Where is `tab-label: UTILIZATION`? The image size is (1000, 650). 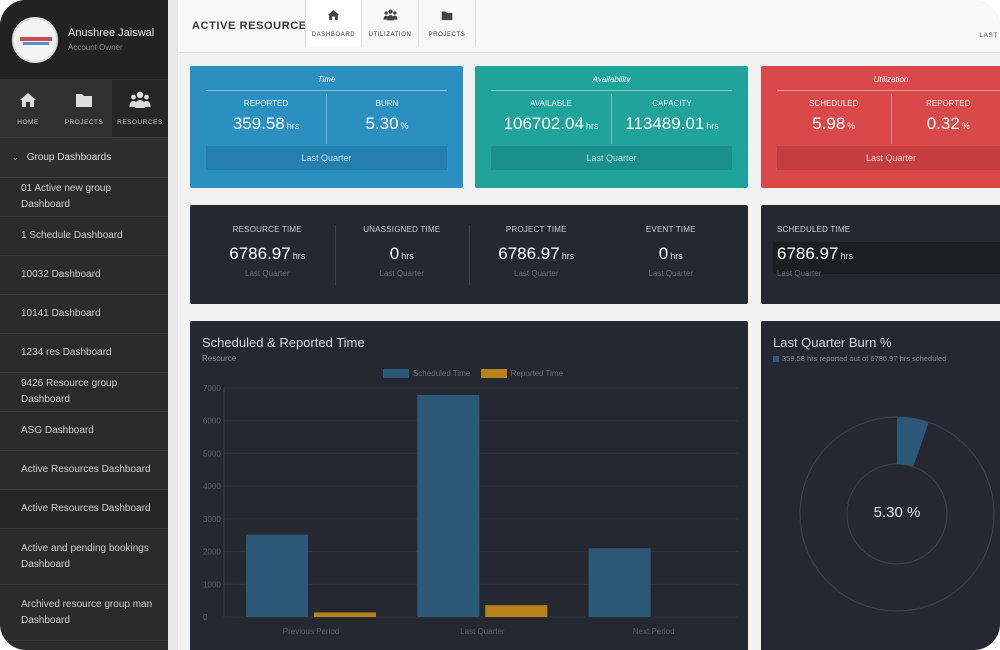
tab-label: UTILIZATION is located at coordinates (390, 35).